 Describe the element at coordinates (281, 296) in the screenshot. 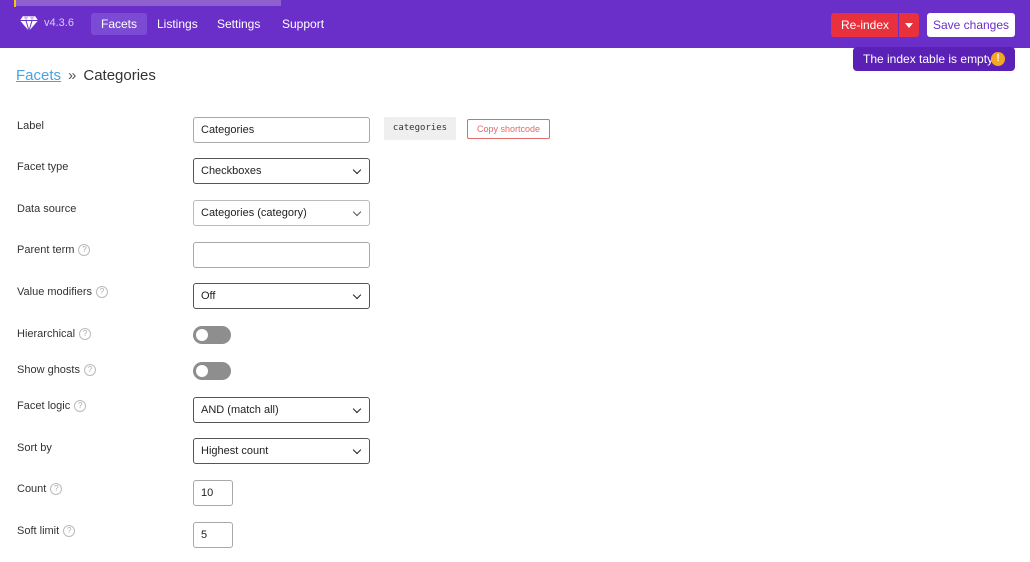

I see `value-modifiers-select: Off` at that location.